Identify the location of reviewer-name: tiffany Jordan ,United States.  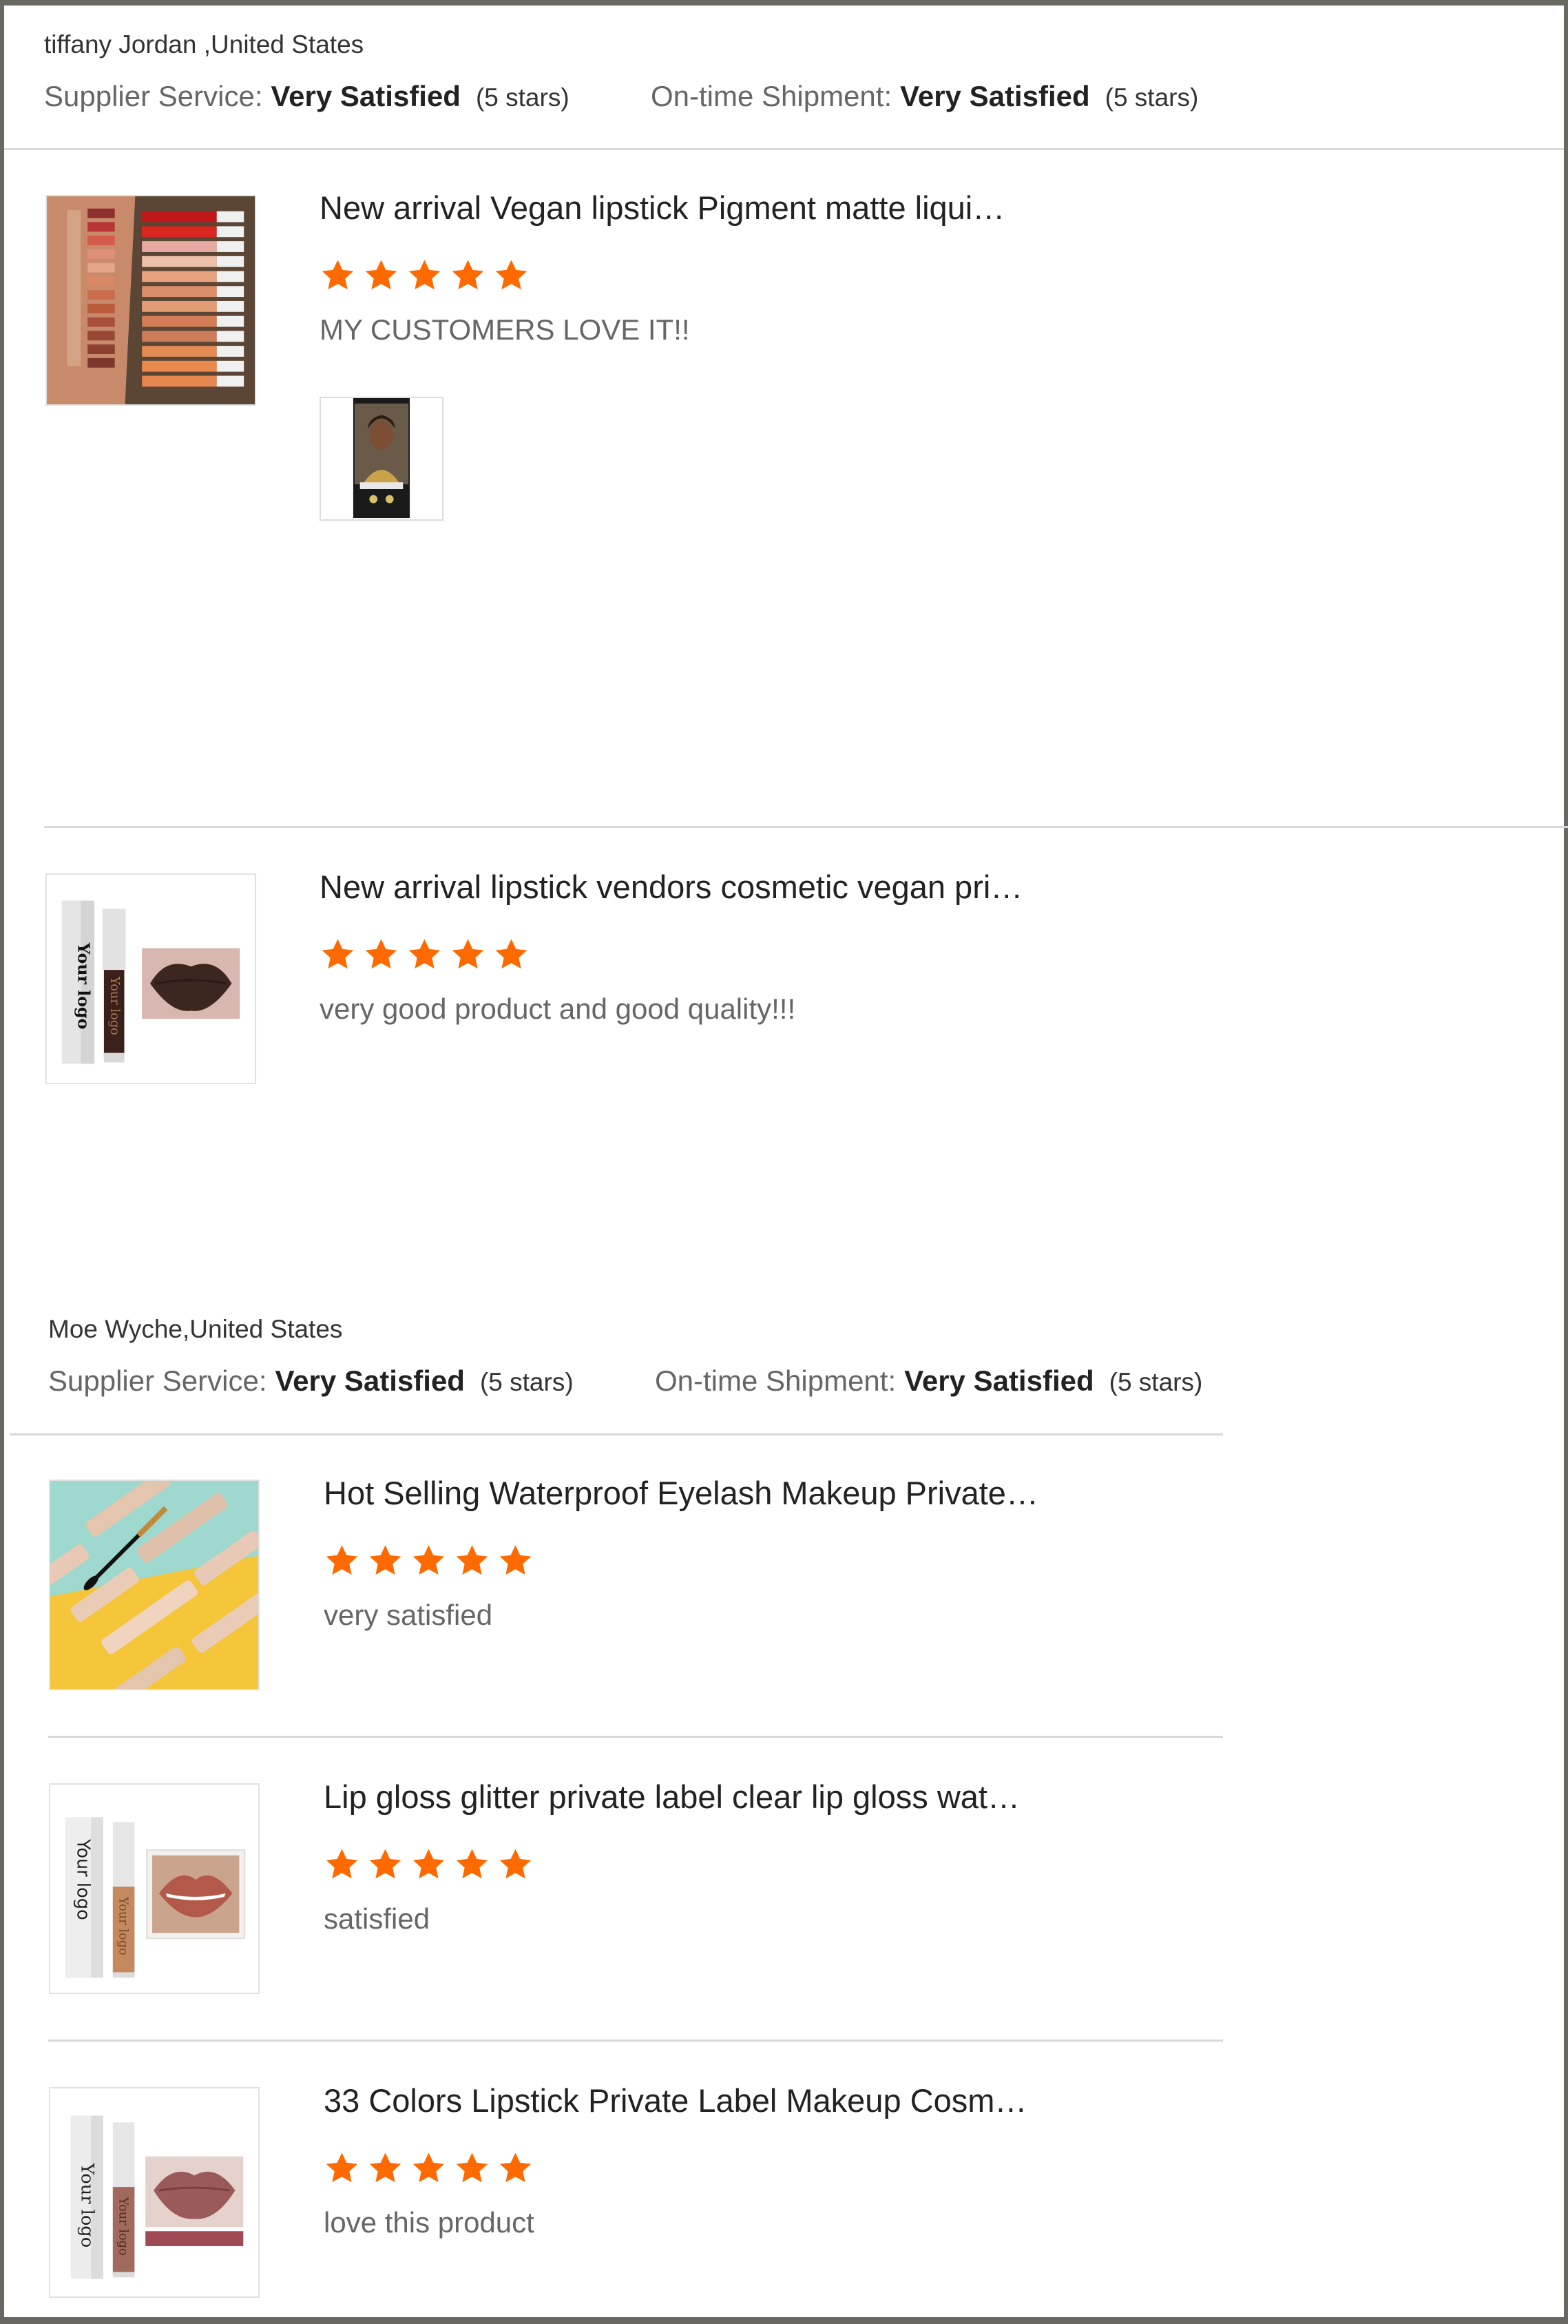
(204, 44).